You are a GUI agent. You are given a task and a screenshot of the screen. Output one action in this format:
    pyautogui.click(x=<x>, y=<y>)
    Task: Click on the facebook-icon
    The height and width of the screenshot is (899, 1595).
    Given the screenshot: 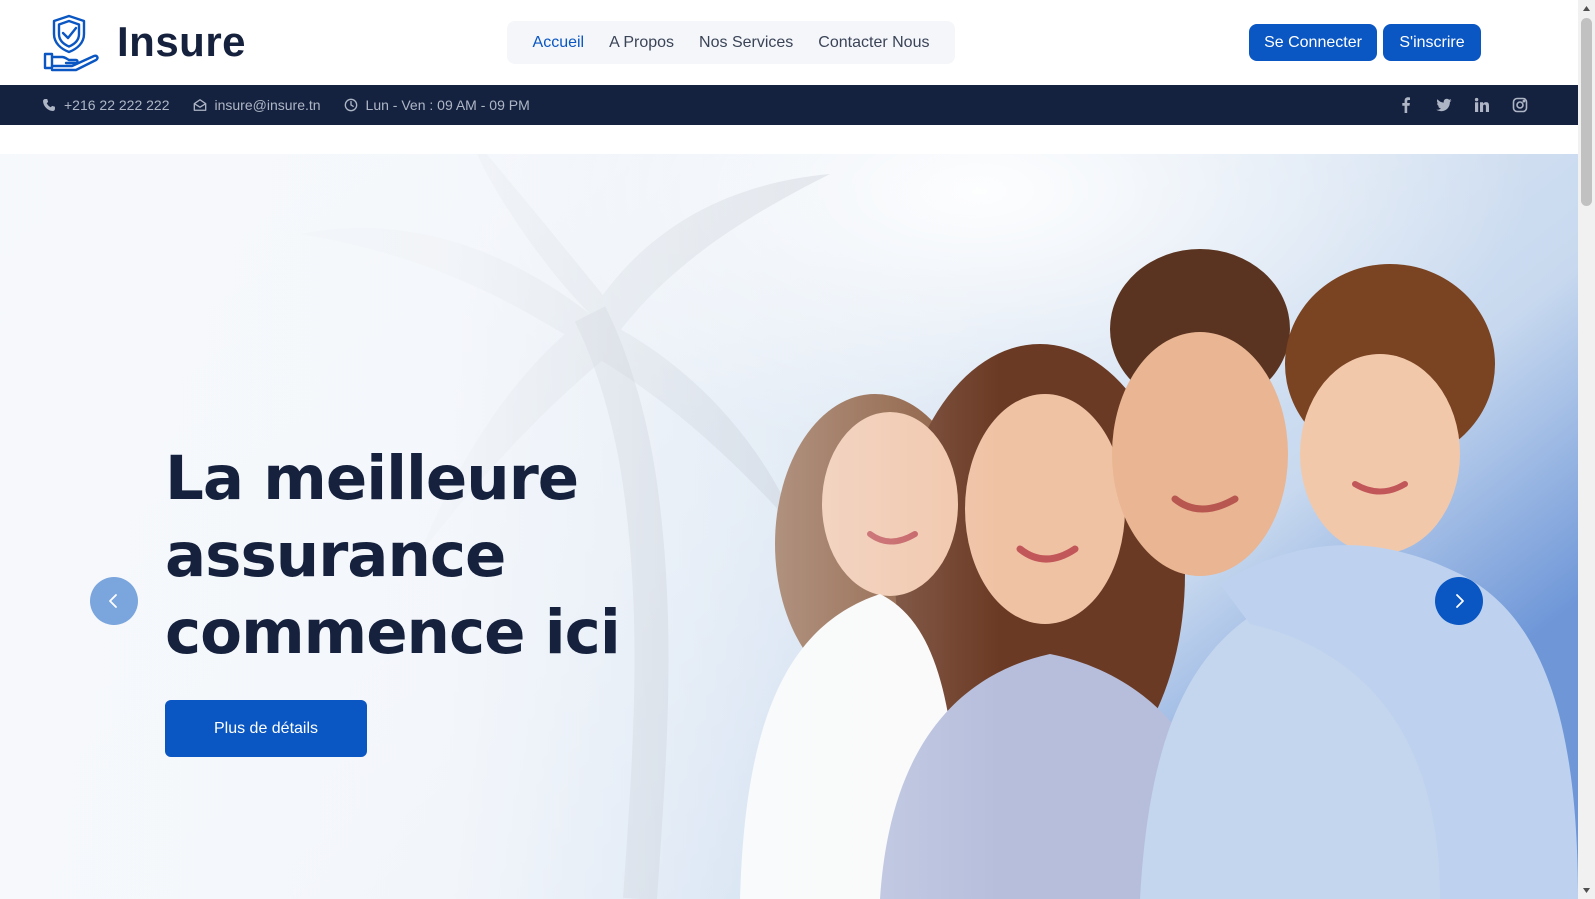 What is the action you would take?
    pyautogui.click(x=1406, y=105)
    